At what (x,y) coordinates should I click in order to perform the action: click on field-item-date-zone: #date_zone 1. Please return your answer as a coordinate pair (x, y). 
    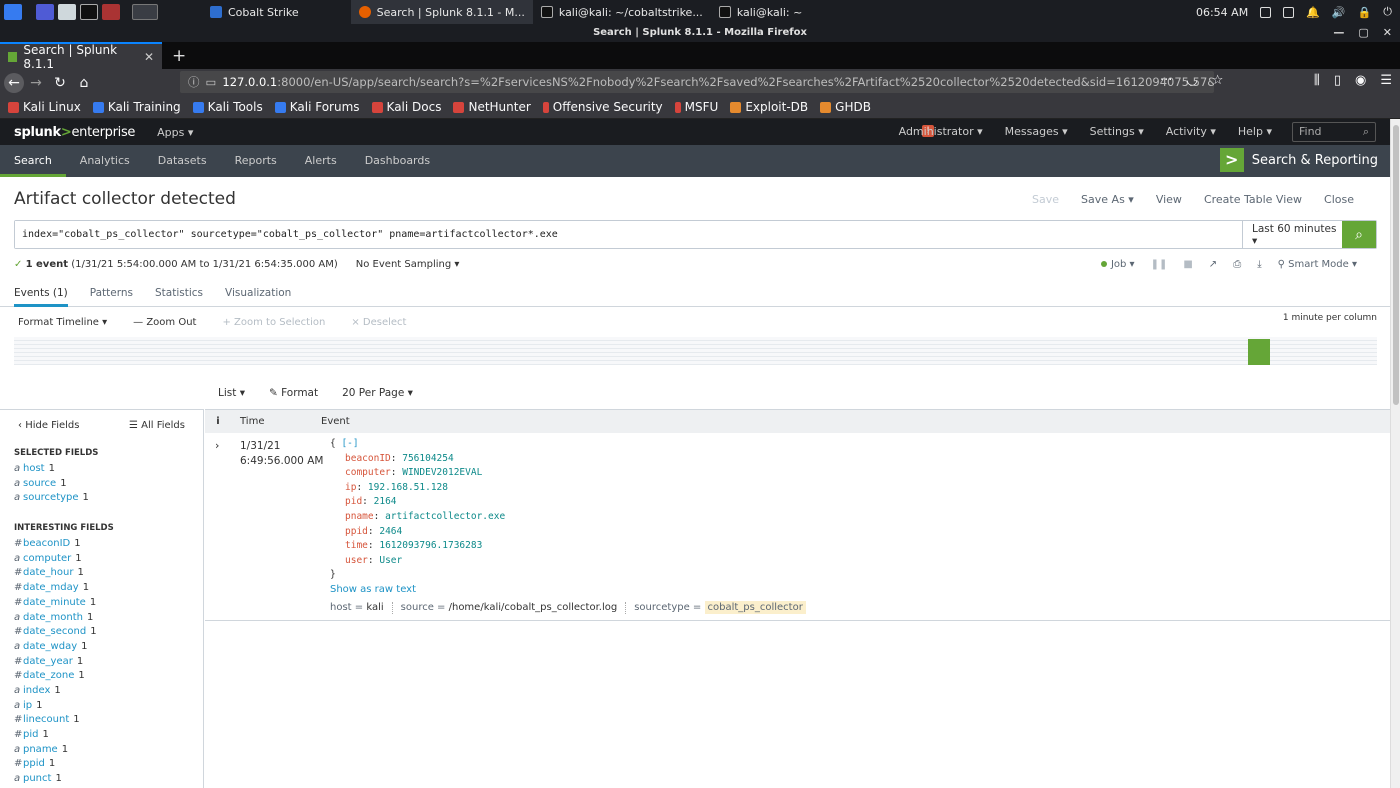
    Looking at the image, I should click on (101, 676).